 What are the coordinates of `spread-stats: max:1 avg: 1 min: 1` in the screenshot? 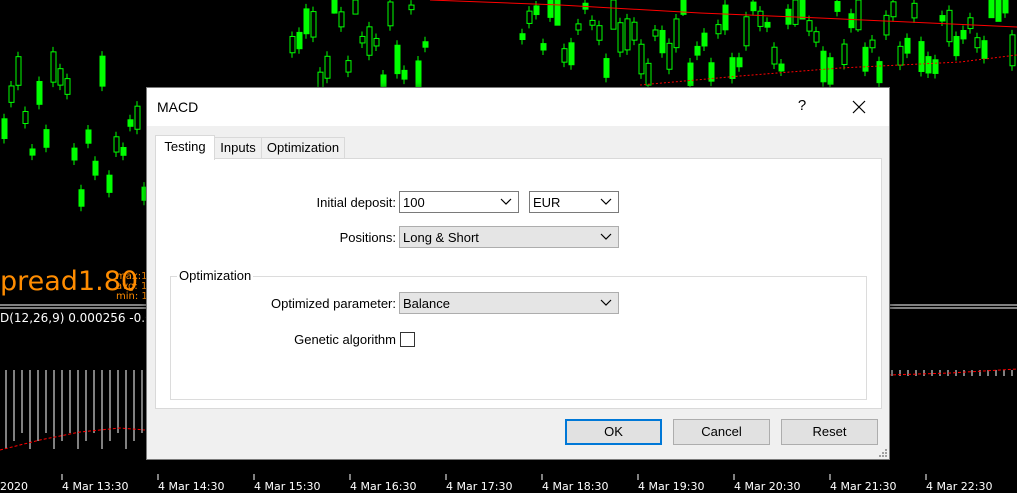 It's located at (132, 287).